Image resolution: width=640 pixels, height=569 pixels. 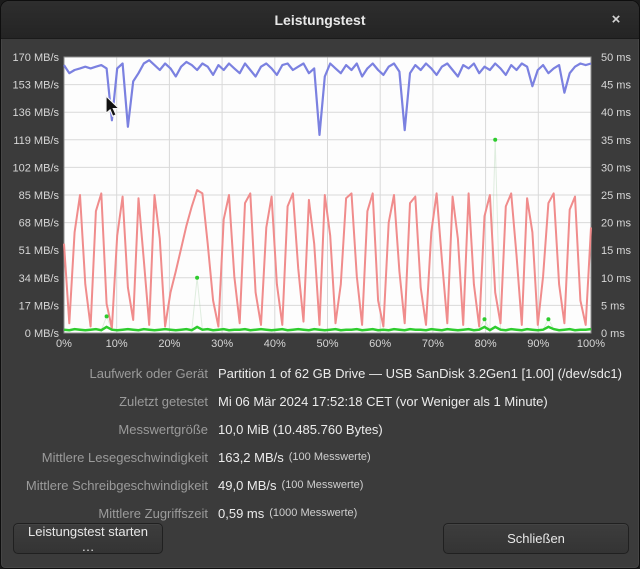 What do you see at coordinates (39, 306) in the screenshot?
I see `left-axis-tick: 17 MB/s` at bounding box center [39, 306].